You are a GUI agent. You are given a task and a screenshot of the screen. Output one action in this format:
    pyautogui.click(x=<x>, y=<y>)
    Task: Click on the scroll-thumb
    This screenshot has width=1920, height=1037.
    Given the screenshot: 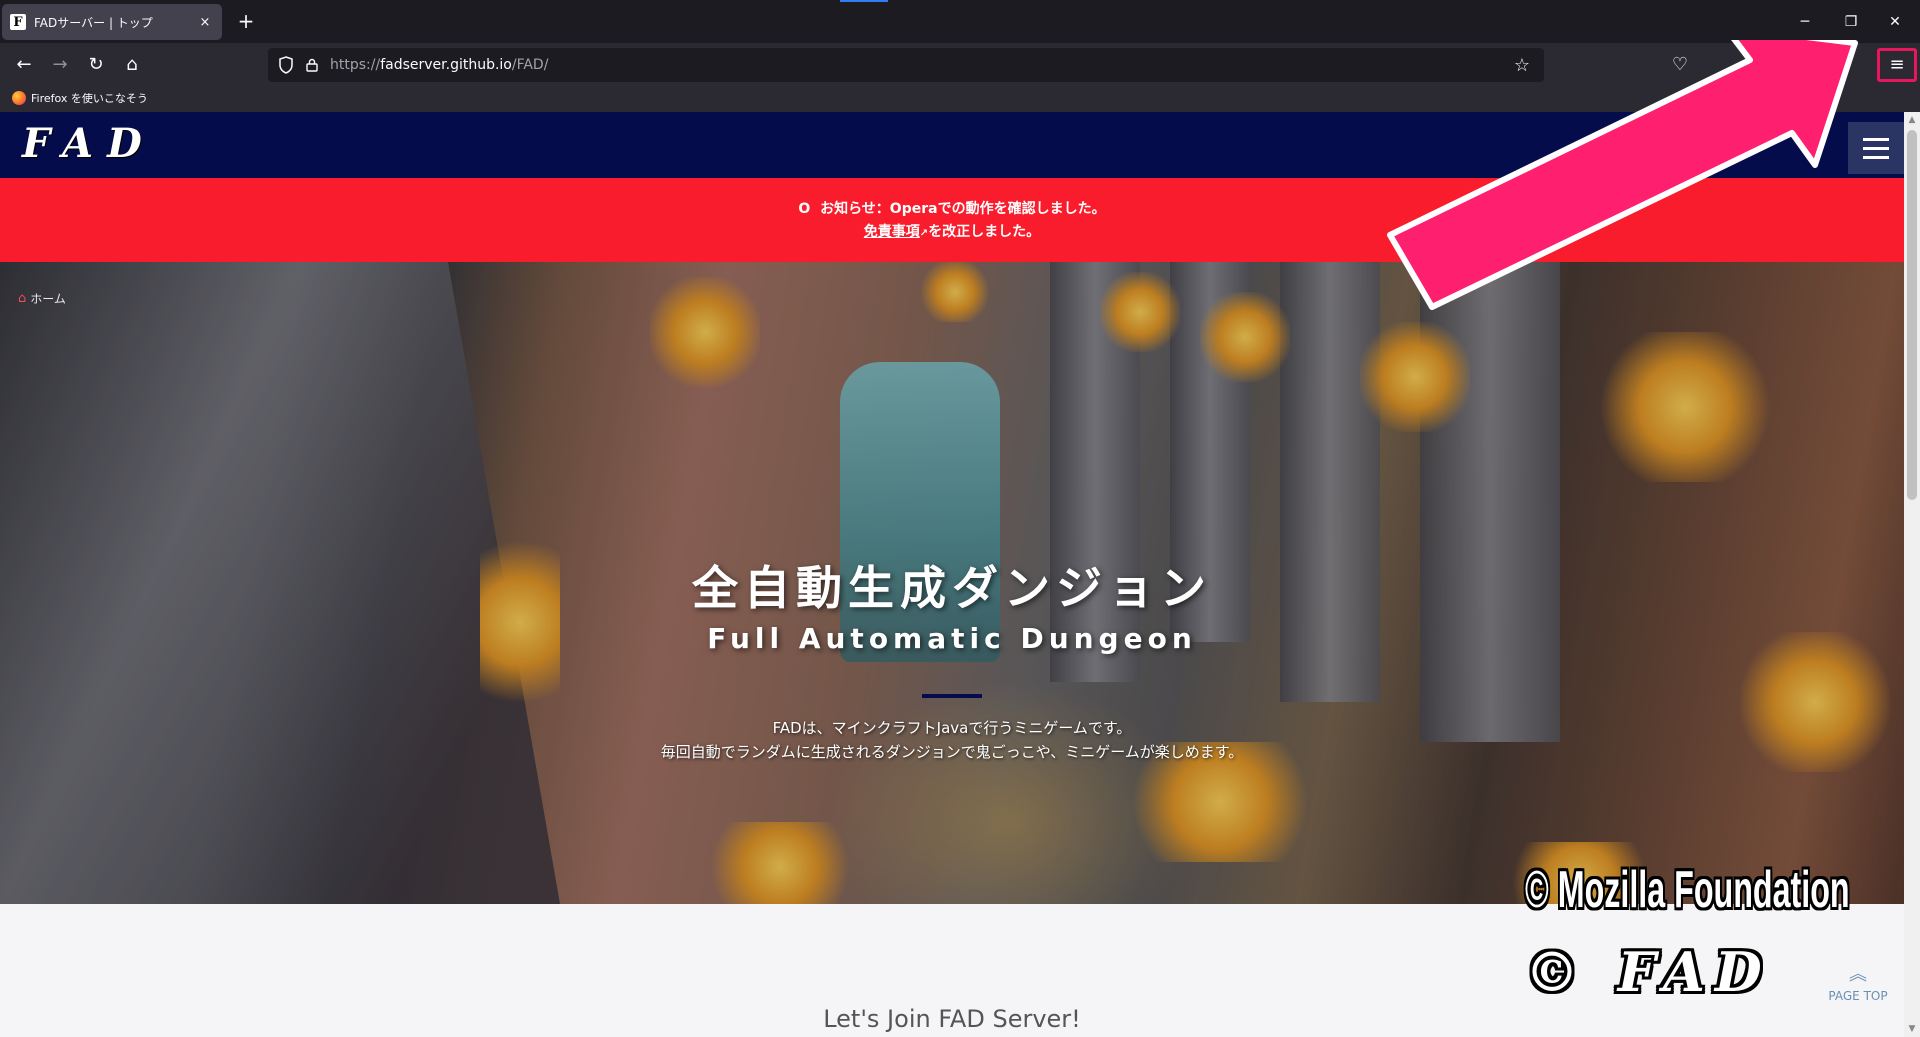 What is the action you would take?
    pyautogui.click(x=1912, y=315)
    